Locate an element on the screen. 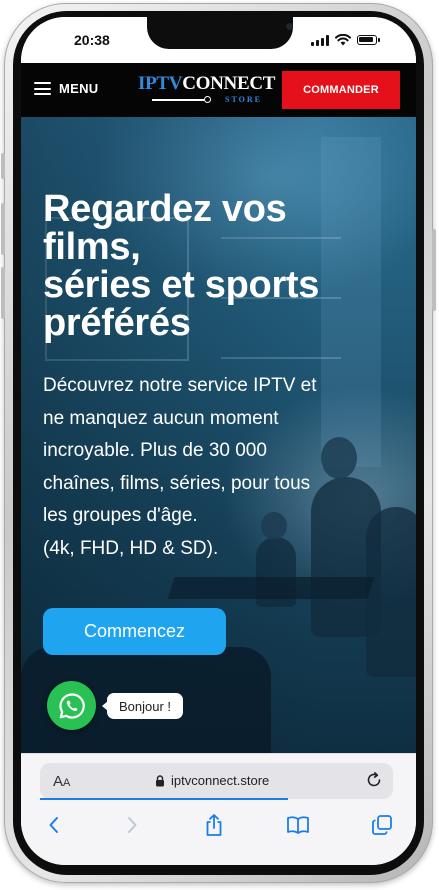 The image size is (439, 890). forward-icon is located at coordinates (132, 825).